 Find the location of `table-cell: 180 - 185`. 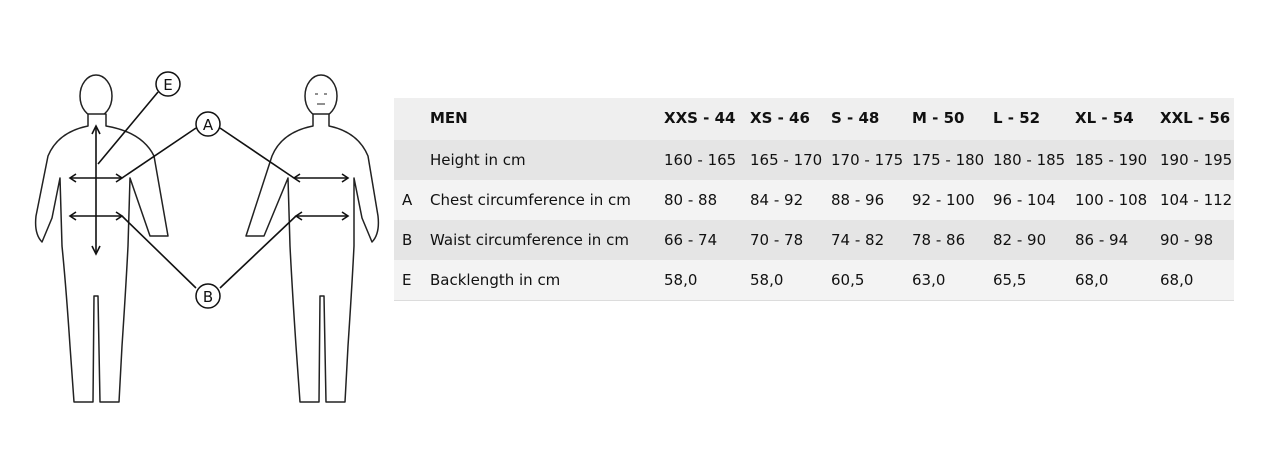

table-cell: 180 - 185 is located at coordinates (1029, 160).